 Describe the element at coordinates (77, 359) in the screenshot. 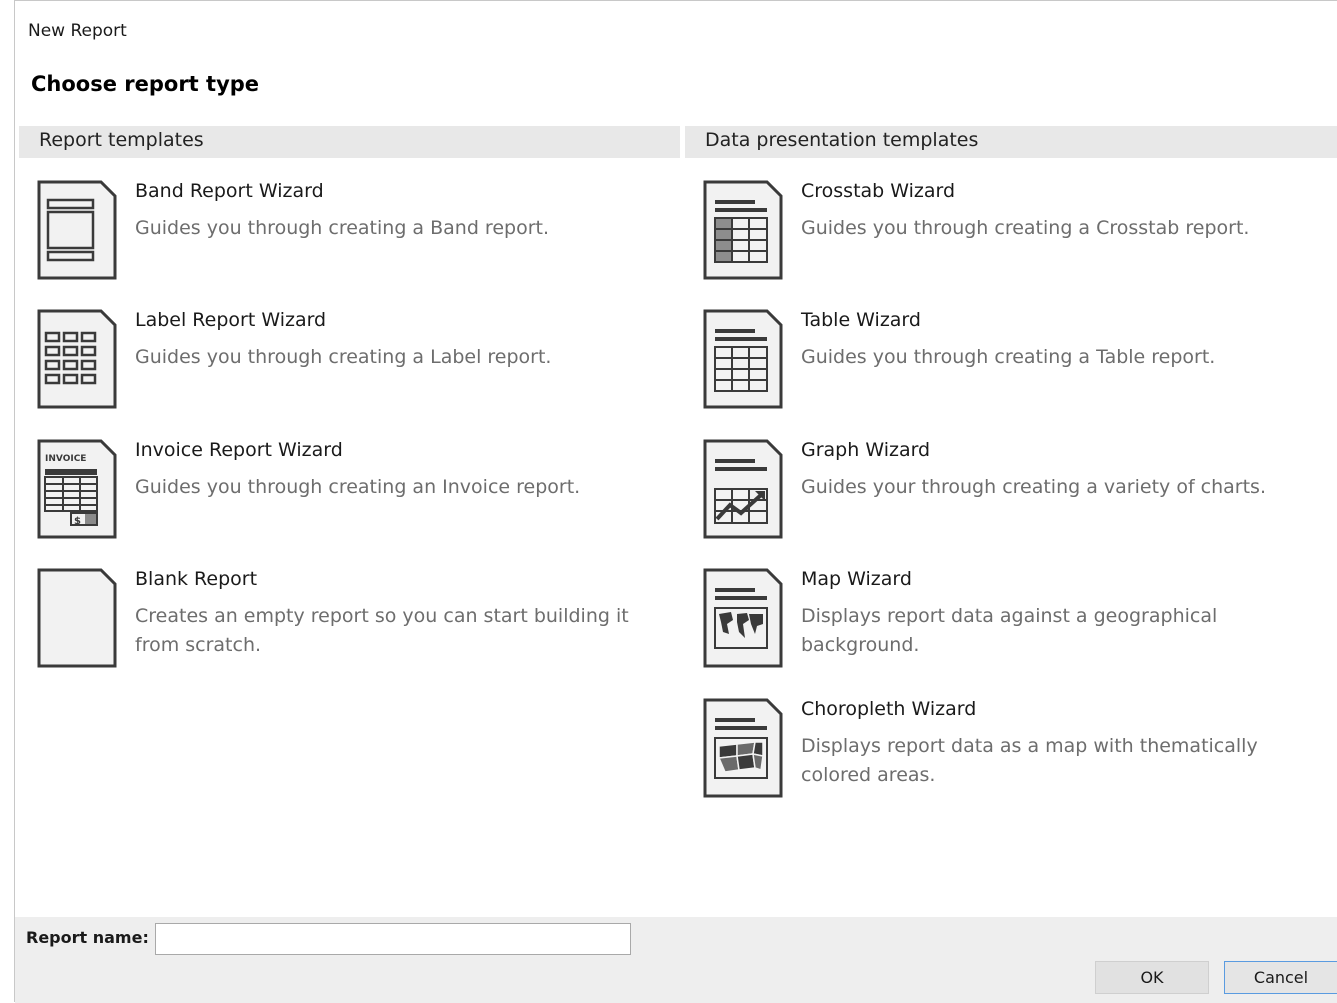

I see `label-report-icon` at that location.